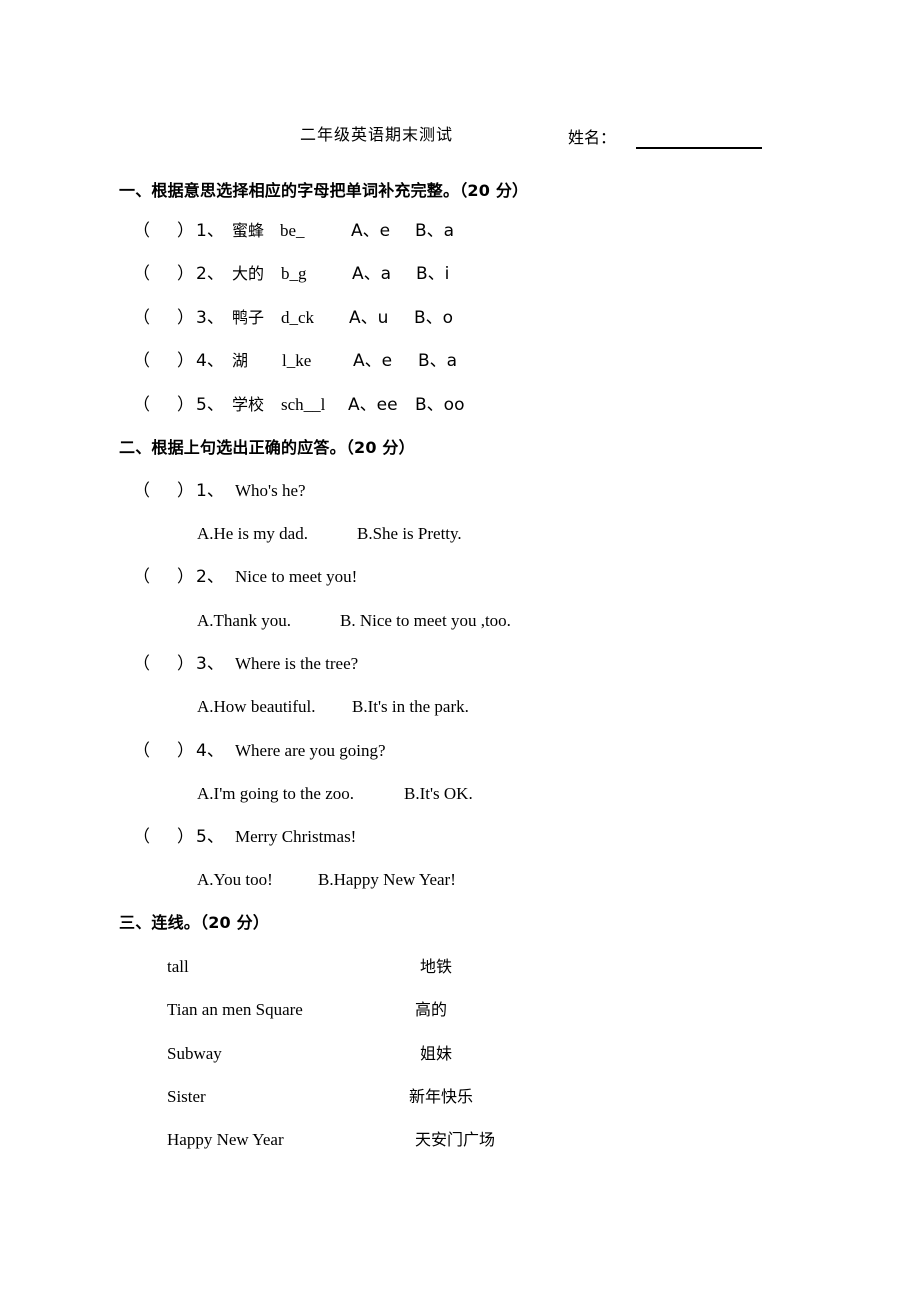 Image resolution: width=920 pixels, height=1302 pixels. Describe the element at coordinates (377, 134) in the screenshot. I see `page-title: 二年级英语期末测试` at that location.